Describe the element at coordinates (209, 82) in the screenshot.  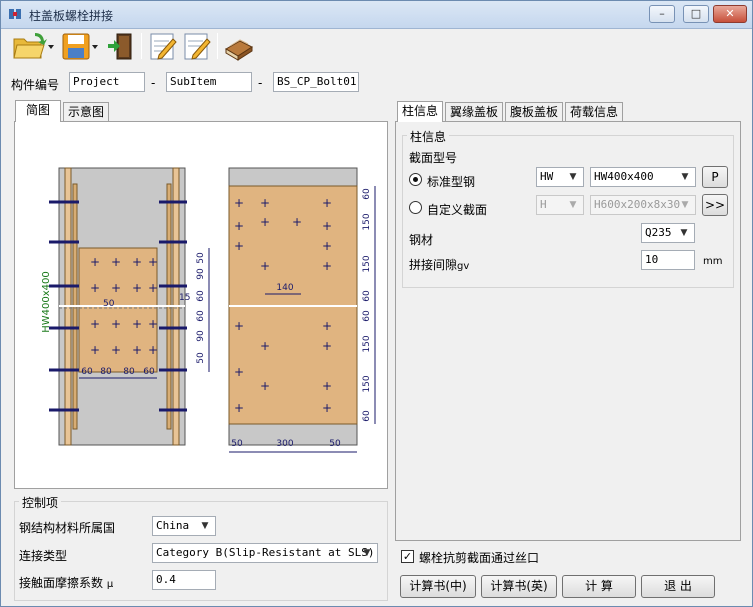
I see `subitem-input: SubItem` at that location.